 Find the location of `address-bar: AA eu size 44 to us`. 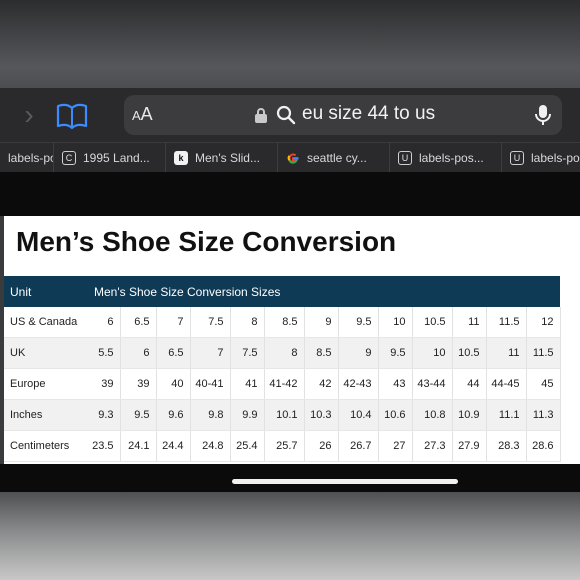

address-bar: AA eu size 44 to us is located at coordinates (343, 115).